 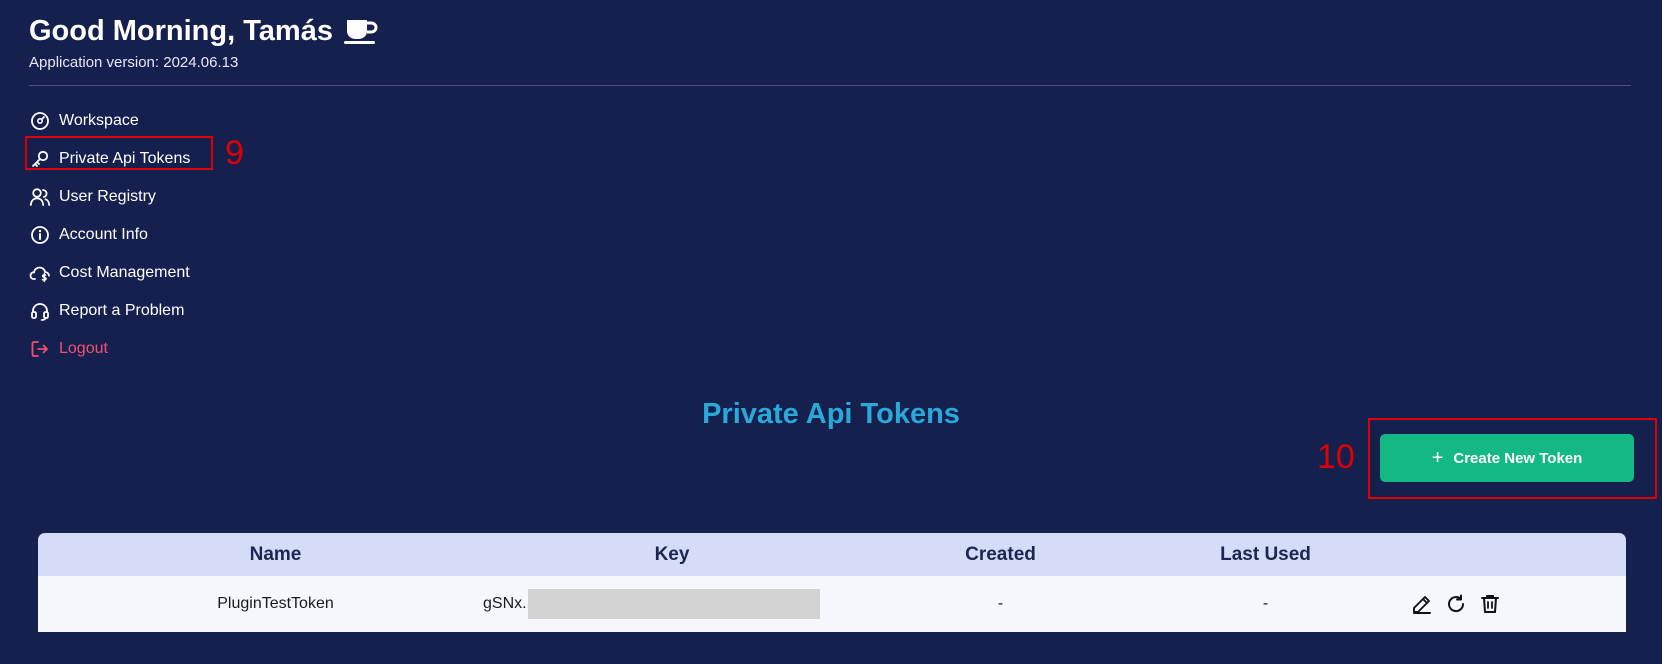 I want to click on column-header-last-used: Last Used, so click(x=1265, y=554).